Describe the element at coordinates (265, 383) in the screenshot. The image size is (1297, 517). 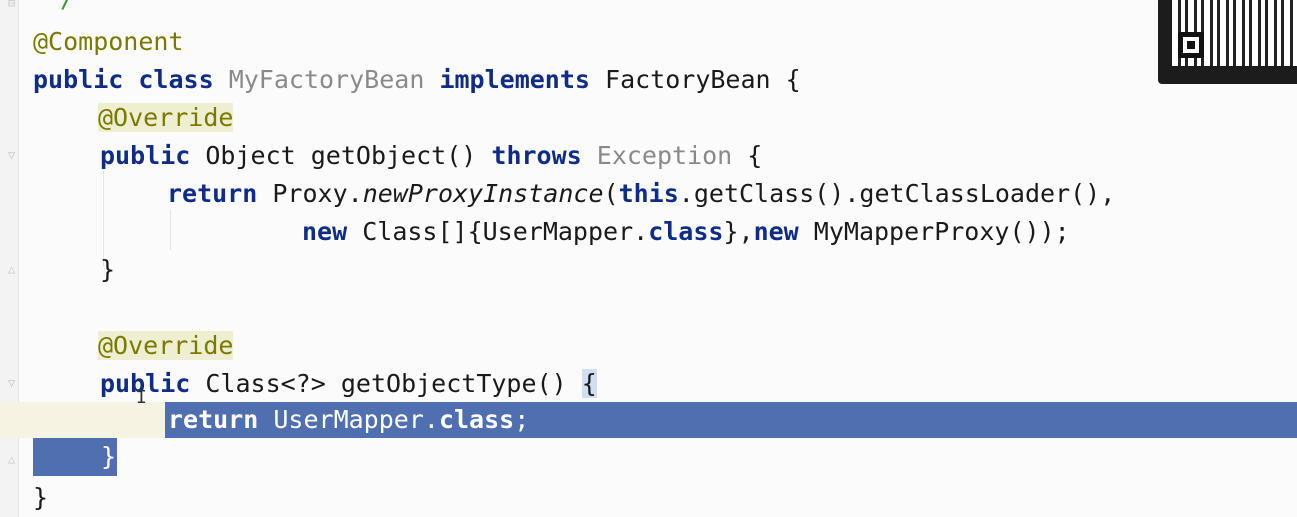
I see `return-type: Class<?>` at that location.